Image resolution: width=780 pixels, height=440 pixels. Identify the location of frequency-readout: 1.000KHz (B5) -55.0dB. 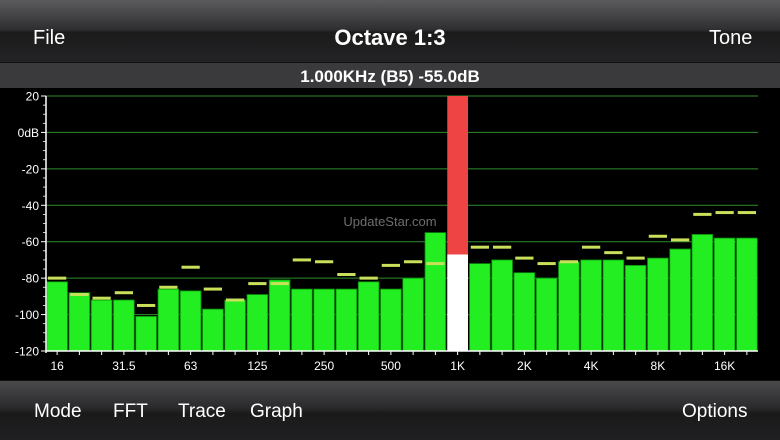
(390, 76).